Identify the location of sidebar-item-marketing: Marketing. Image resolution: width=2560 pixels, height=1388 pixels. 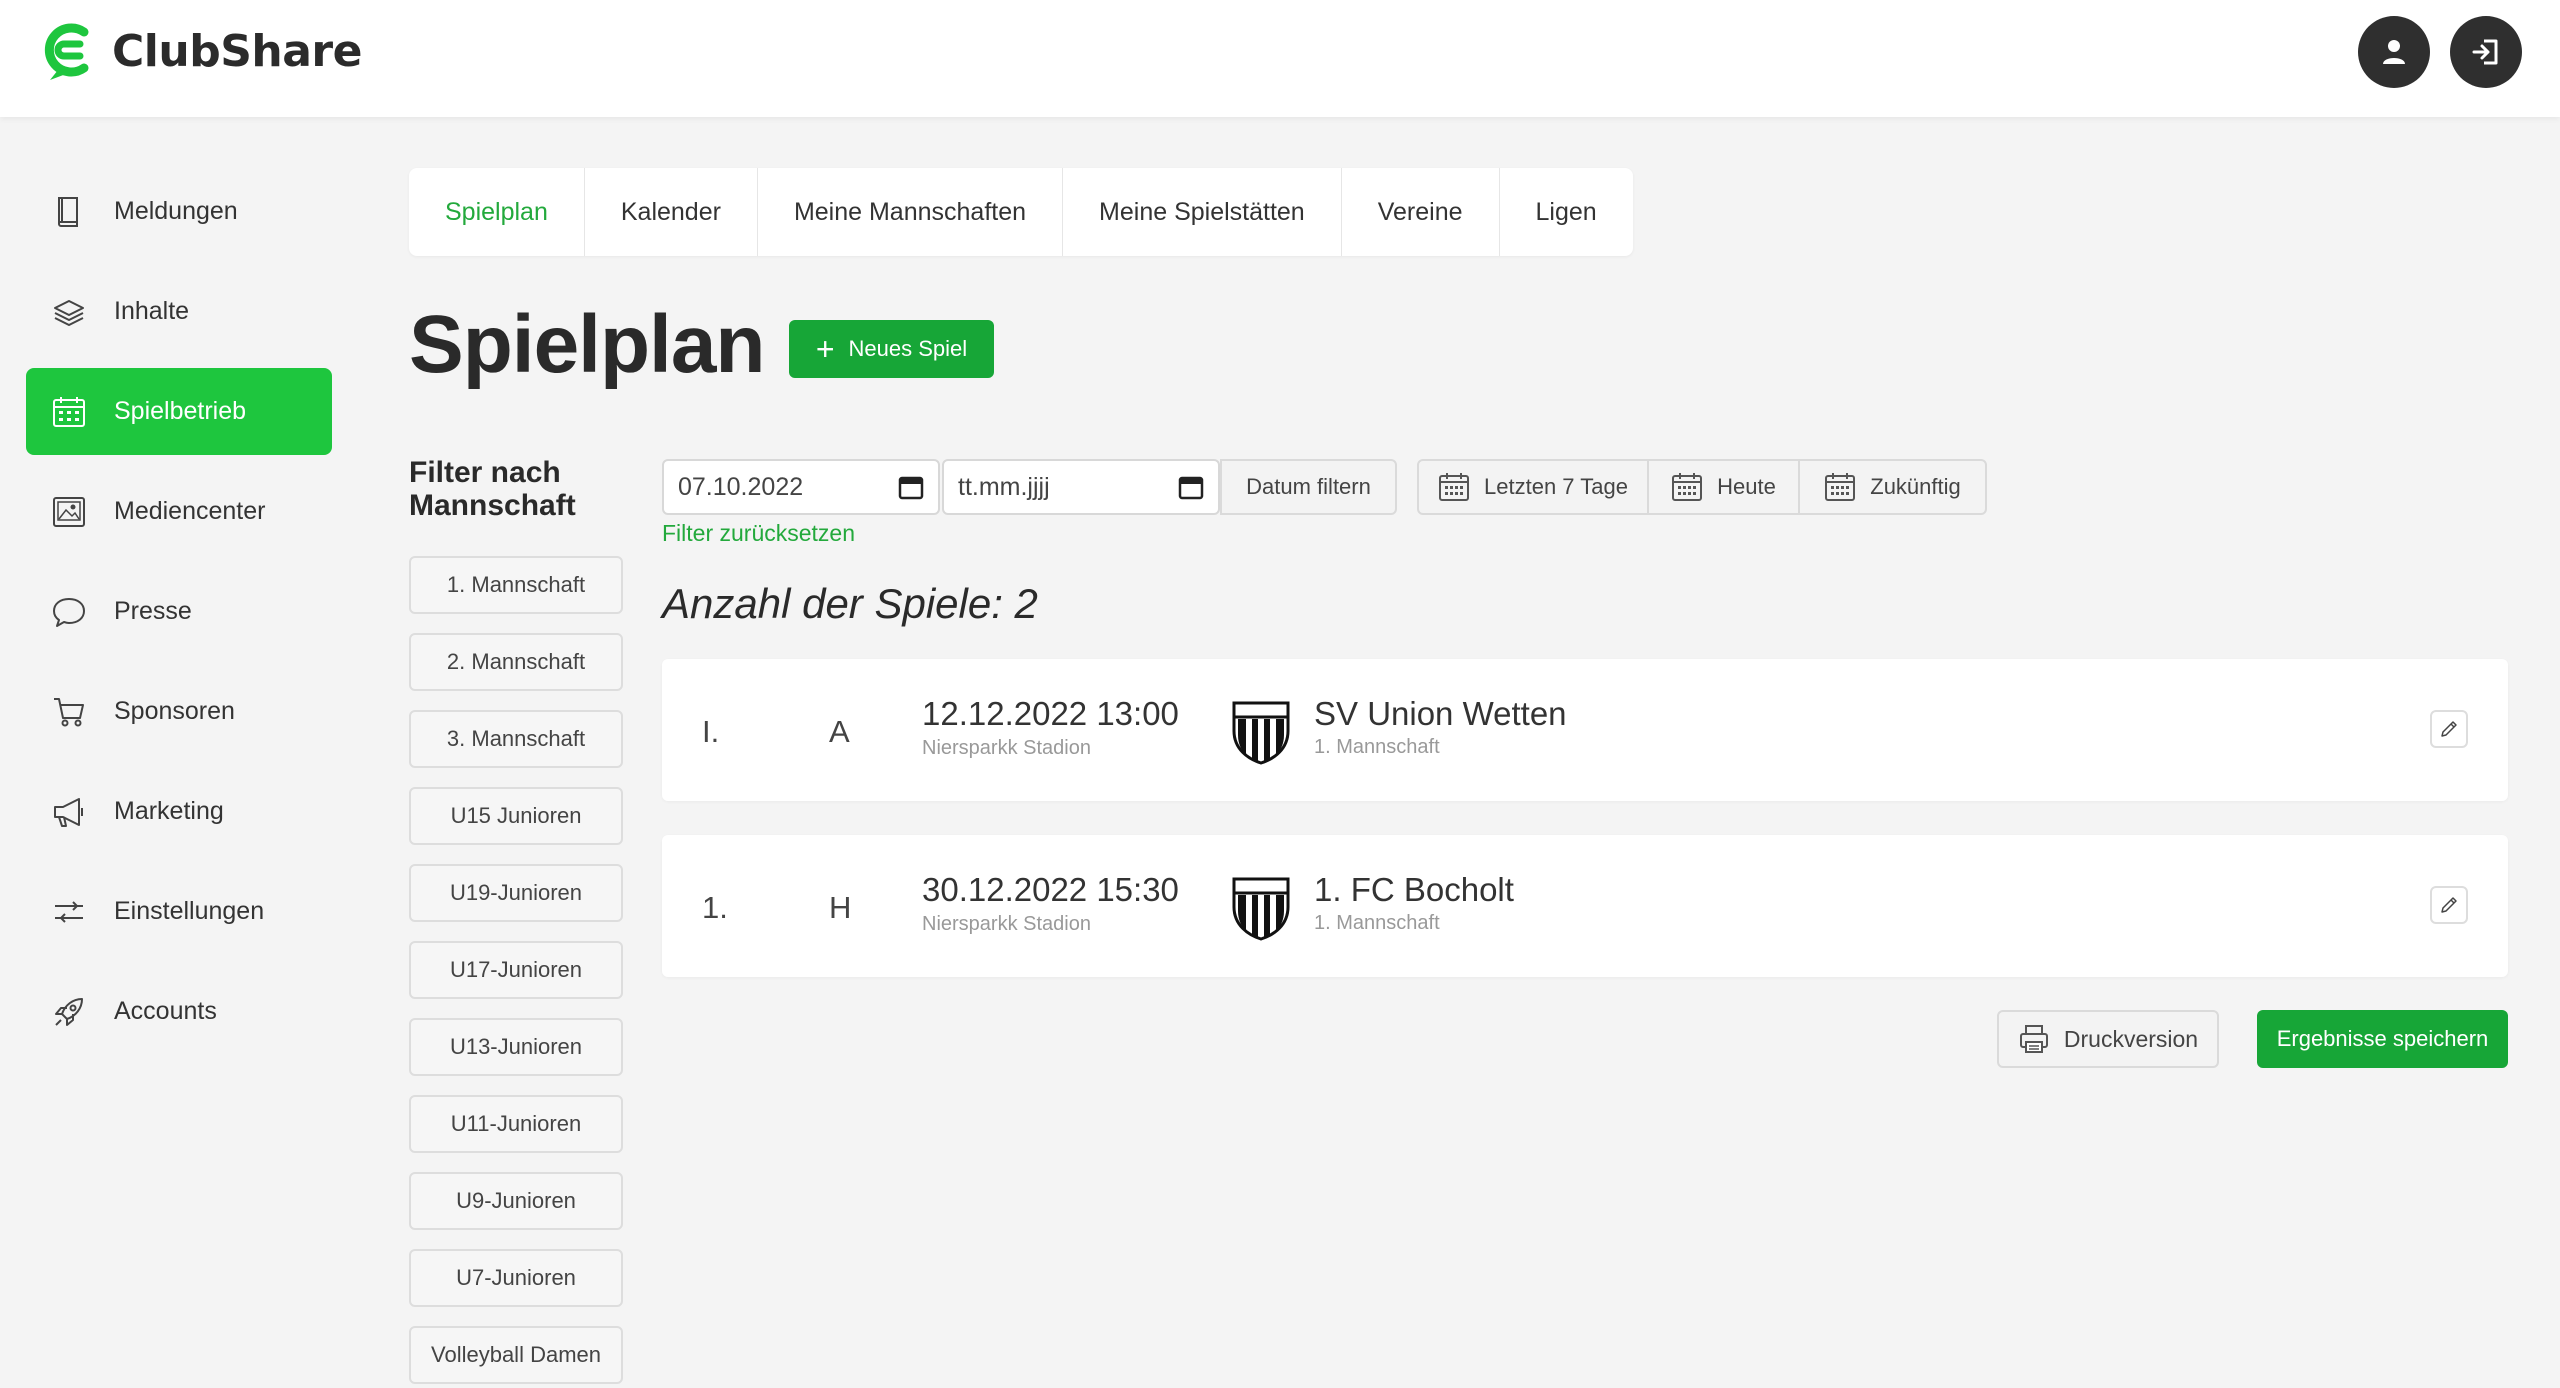
(179, 811).